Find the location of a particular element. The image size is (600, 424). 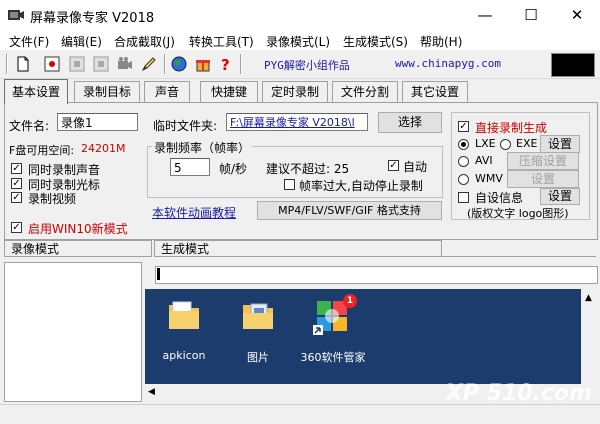

pyg-credit-text: PYG解密小组作品 is located at coordinates (307, 65).